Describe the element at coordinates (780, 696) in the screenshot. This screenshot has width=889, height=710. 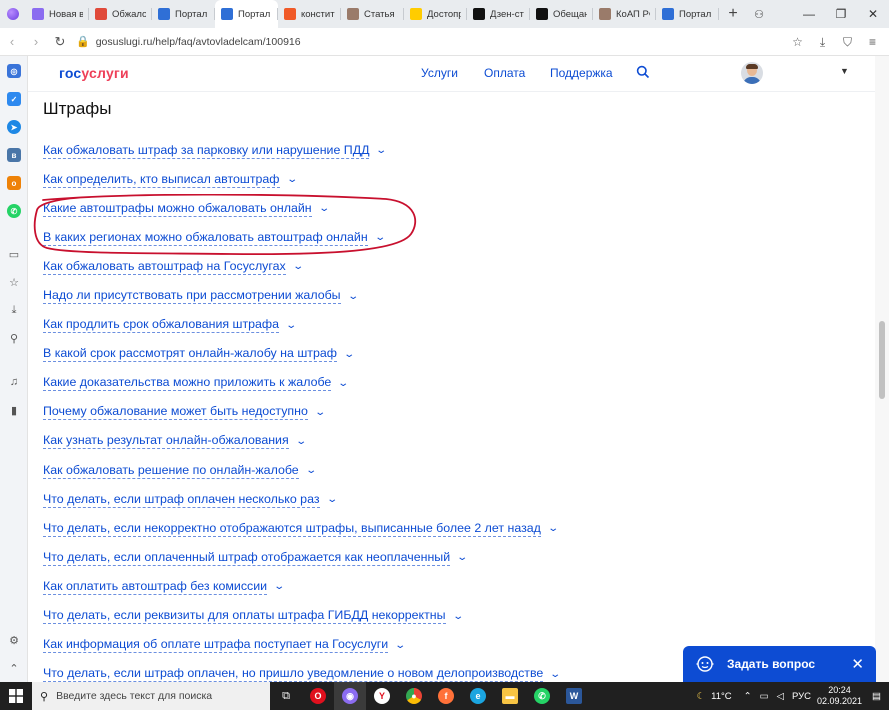
I see `volume-icon: ◁` at that location.